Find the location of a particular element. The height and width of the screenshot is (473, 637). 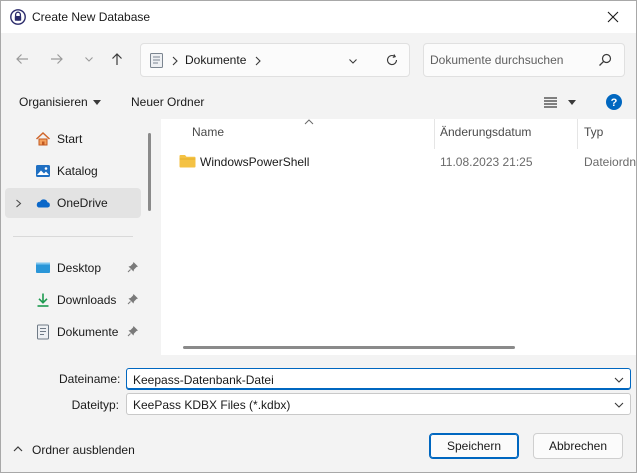

search-icon is located at coordinates (605, 59).